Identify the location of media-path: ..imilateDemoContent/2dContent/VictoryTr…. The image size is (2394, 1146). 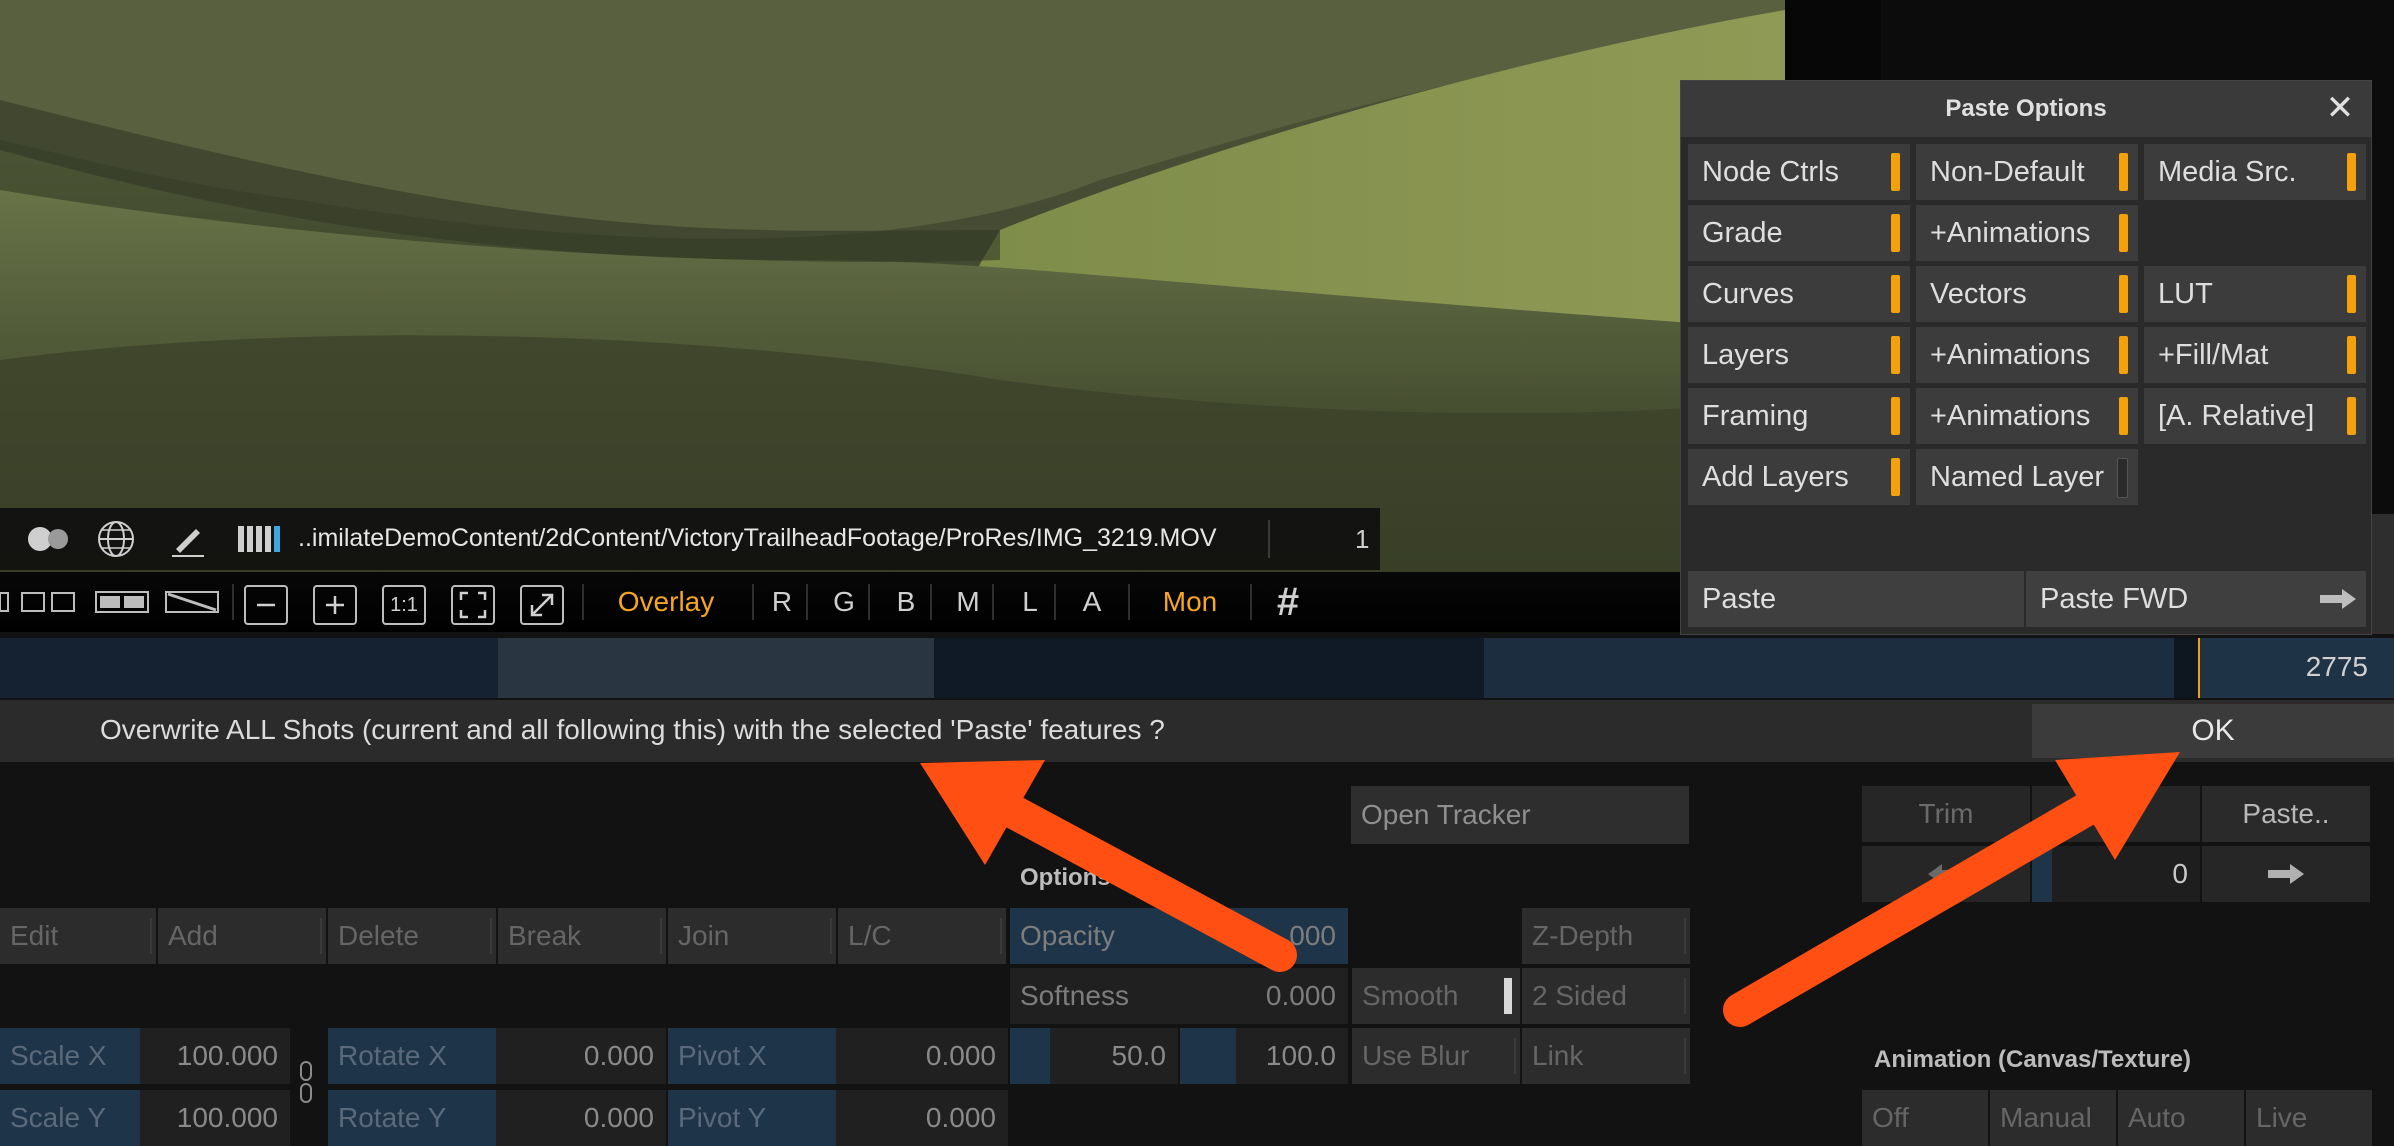
(757, 538).